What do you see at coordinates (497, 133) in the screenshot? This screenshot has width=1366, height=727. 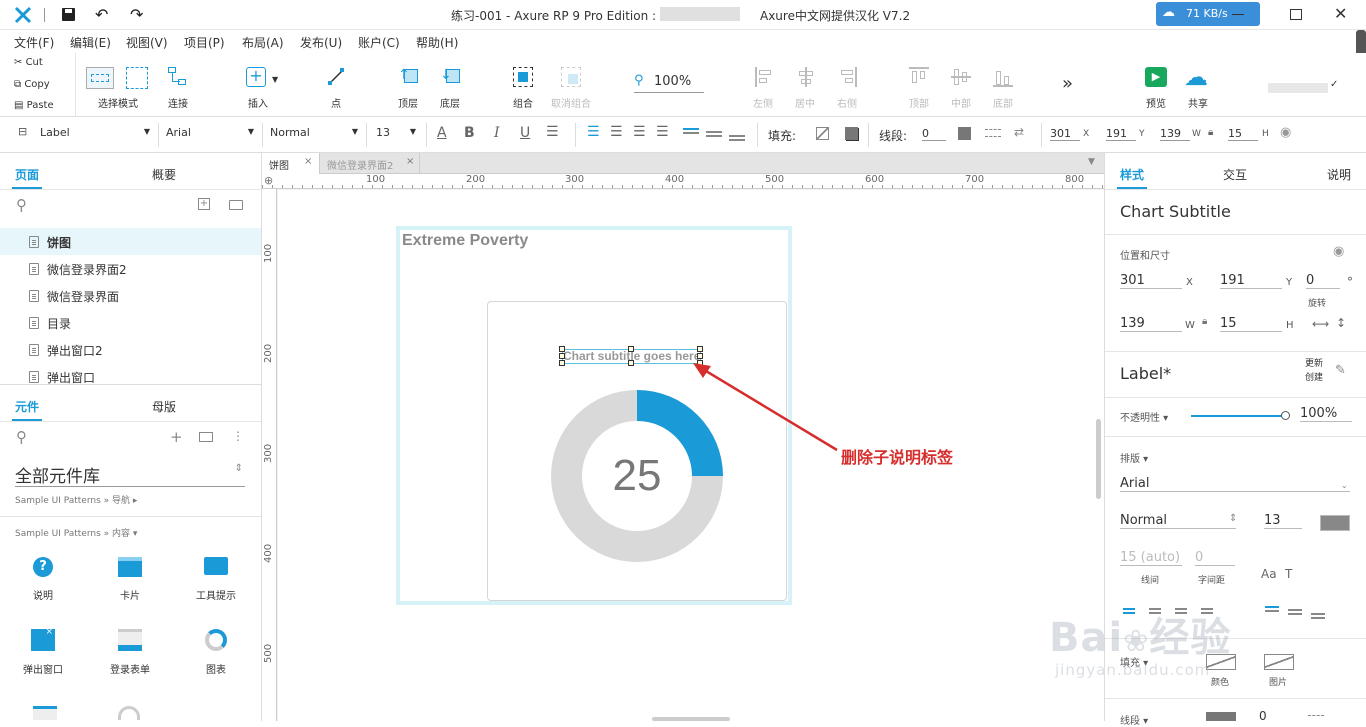 I see `italic-icon: I` at bounding box center [497, 133].